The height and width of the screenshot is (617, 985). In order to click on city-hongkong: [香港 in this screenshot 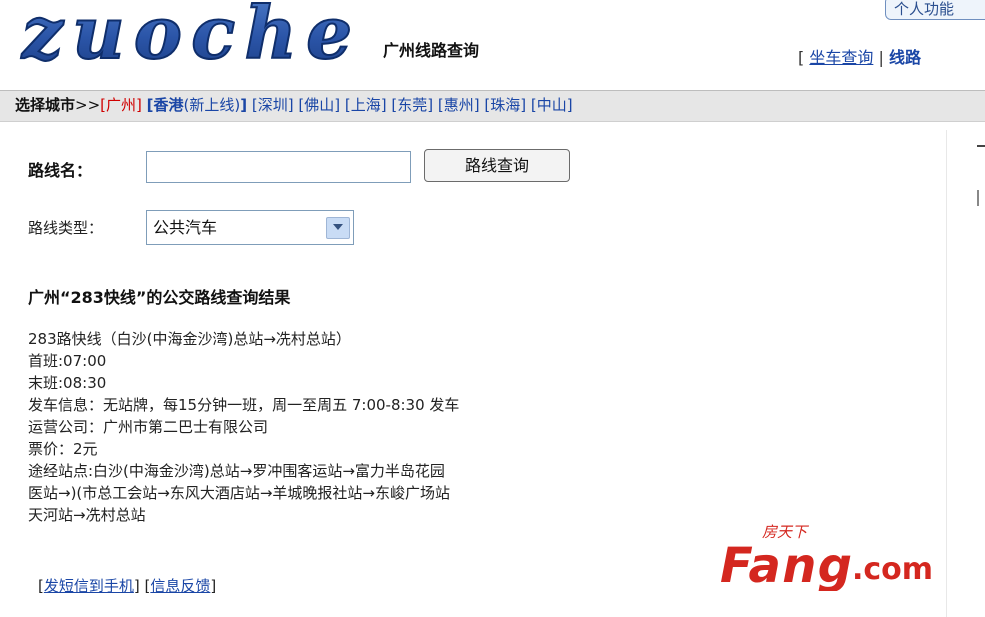, I will do `click(165, 105)`.